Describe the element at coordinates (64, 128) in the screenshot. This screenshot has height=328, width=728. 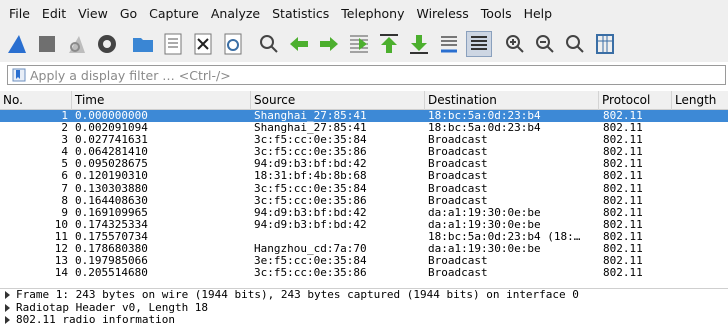
I see `cell-no: 2` at that location.